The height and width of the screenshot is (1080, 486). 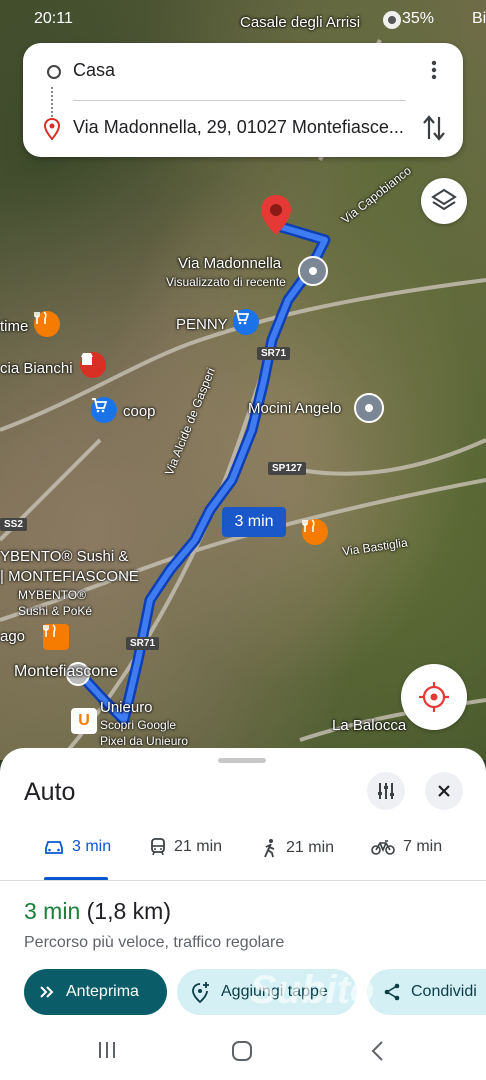 What do you see at coordinates (243, 880) in the screenshot?
I see `tabs-divider` at bounding box center [243, 880].